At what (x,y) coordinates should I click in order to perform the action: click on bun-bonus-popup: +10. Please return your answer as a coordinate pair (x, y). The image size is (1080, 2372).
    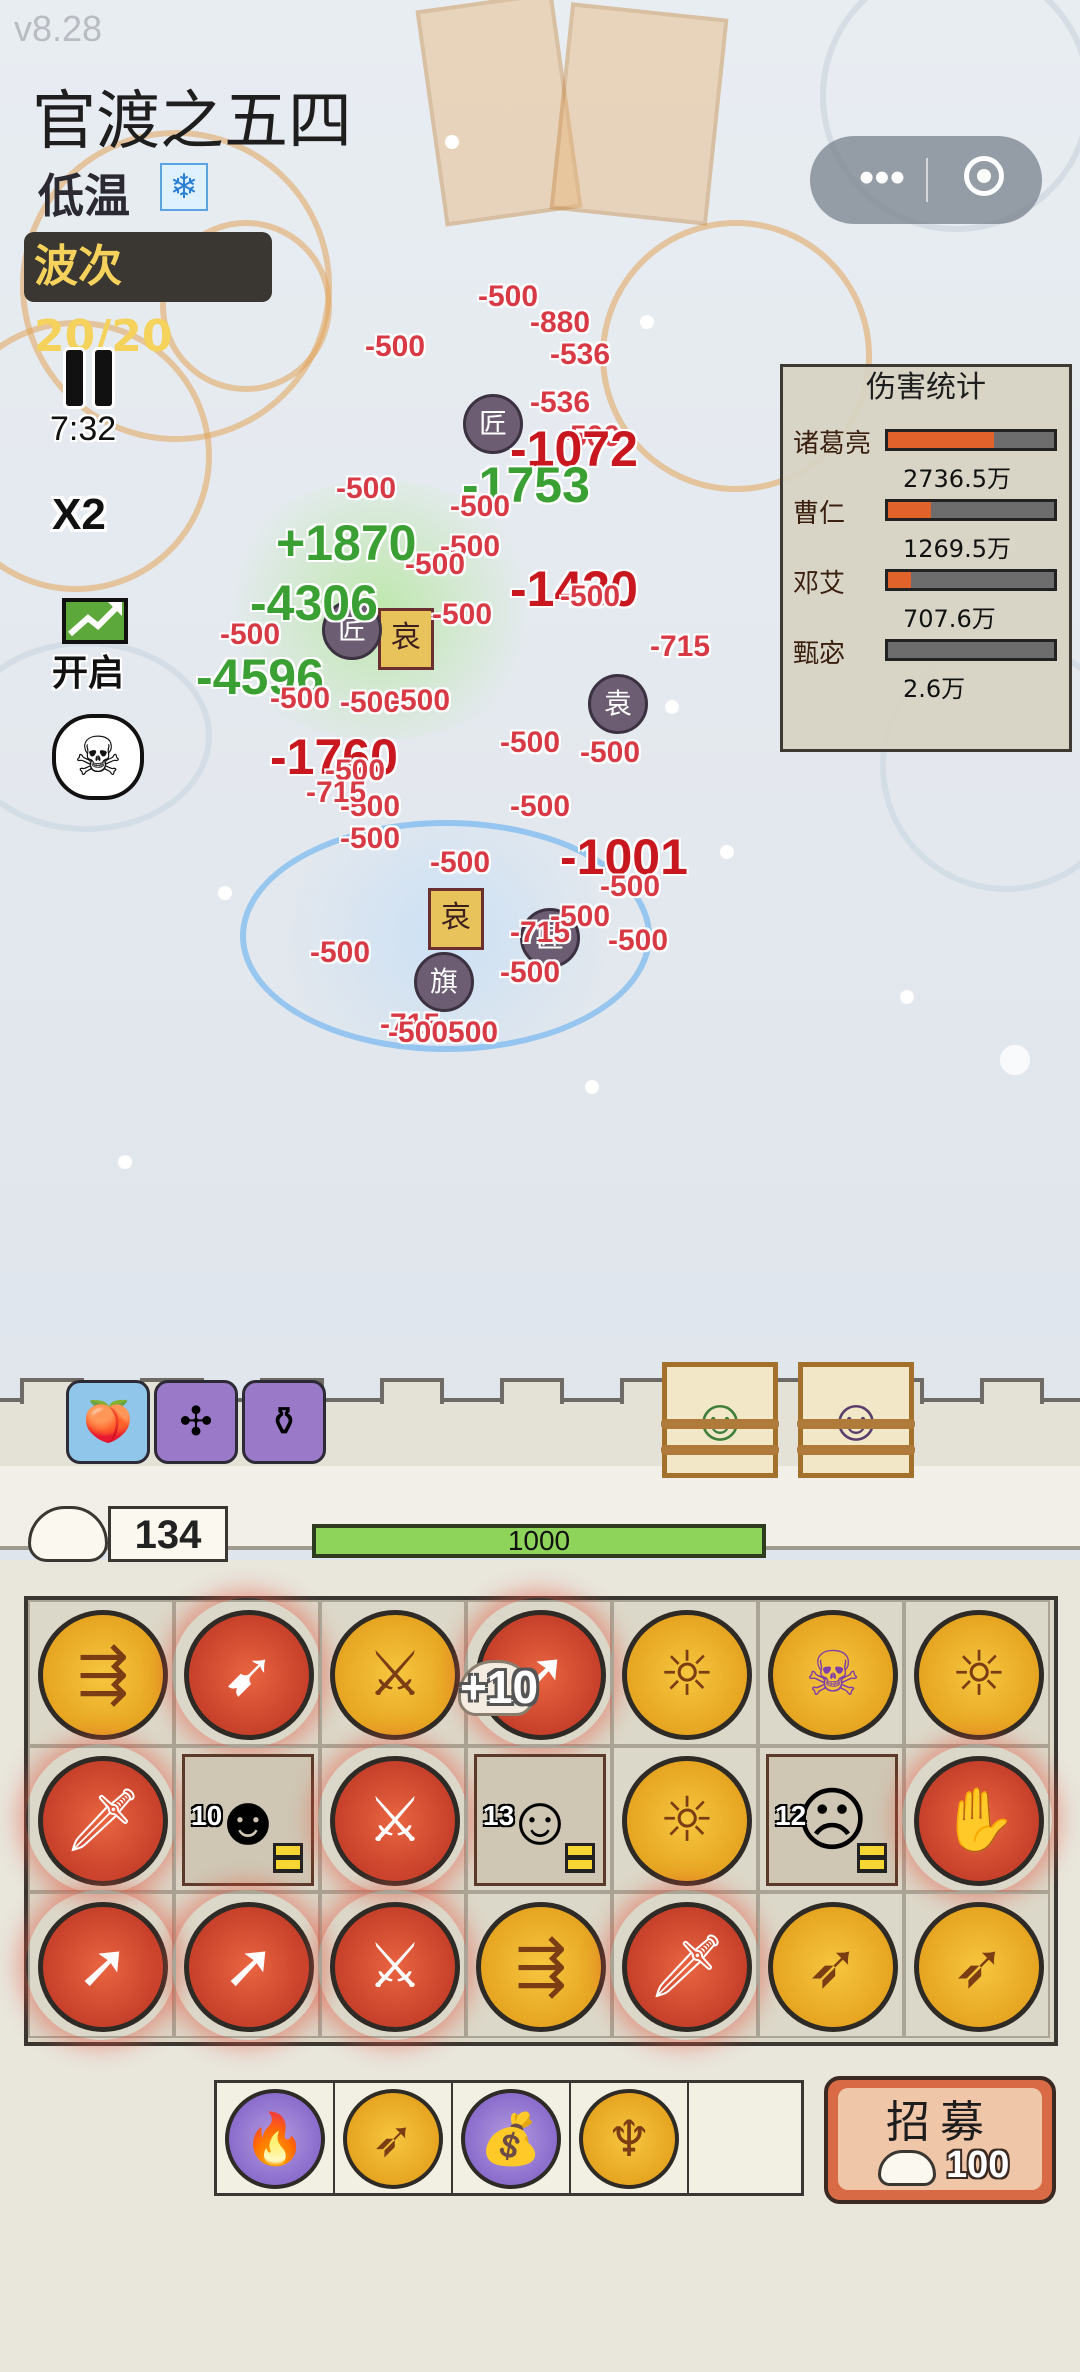
    Looking at the image, I should click on (499, 1687).